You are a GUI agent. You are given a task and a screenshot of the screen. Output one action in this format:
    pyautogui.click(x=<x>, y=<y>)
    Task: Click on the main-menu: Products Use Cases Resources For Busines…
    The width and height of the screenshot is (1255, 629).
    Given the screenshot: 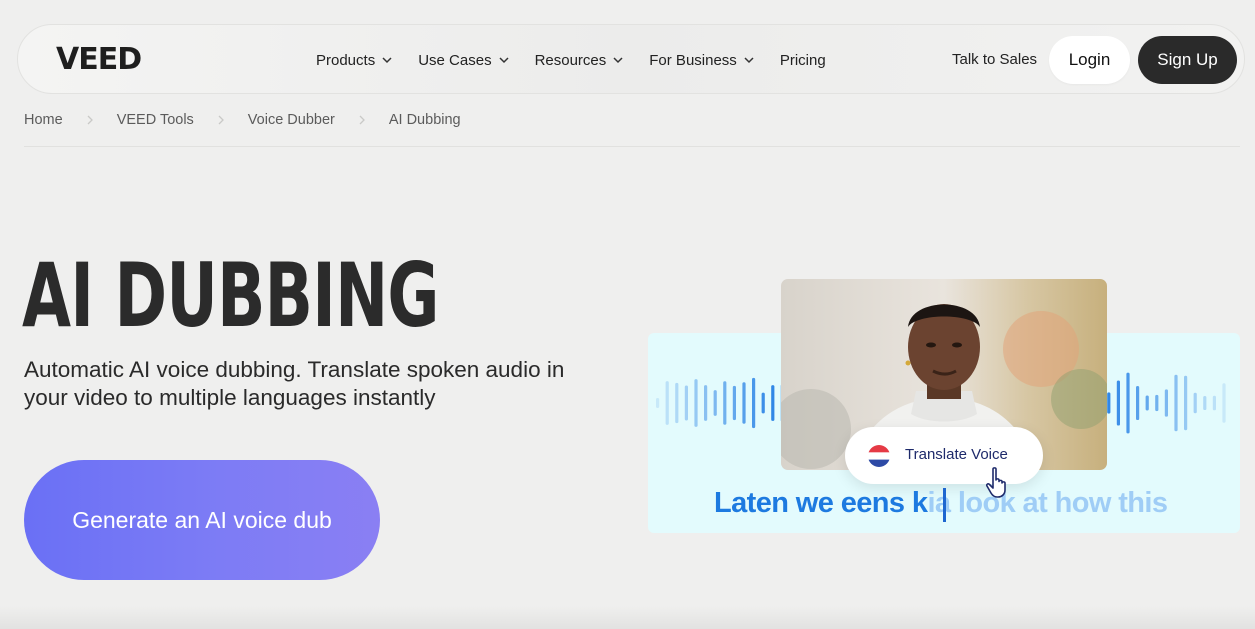 What is the action you would take?
    pyautogui.click(x=583, y=60)
    